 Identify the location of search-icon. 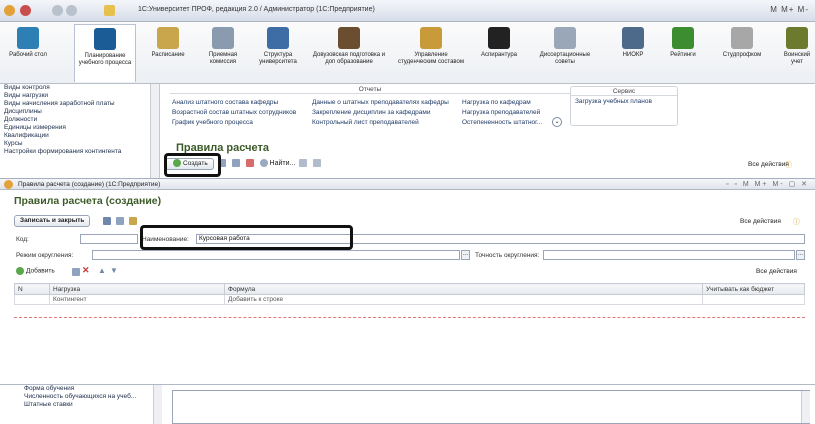
(263, 163).